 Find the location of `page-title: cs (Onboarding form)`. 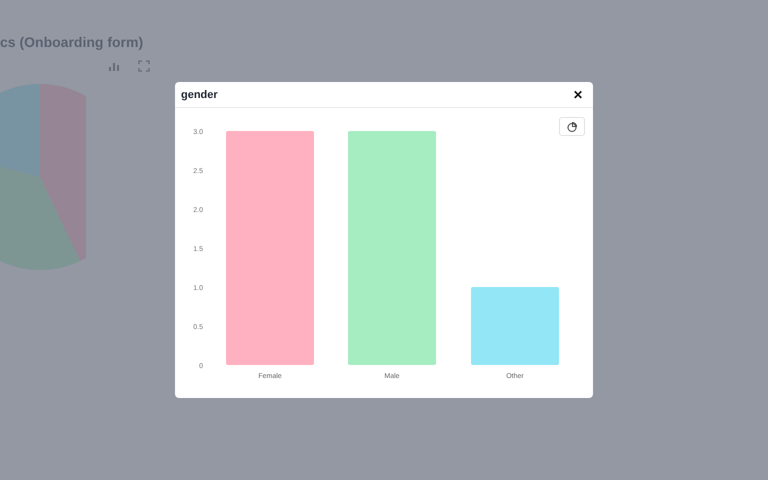

page-title: cs (Onboarding form) is located at coordinates (72, 42).